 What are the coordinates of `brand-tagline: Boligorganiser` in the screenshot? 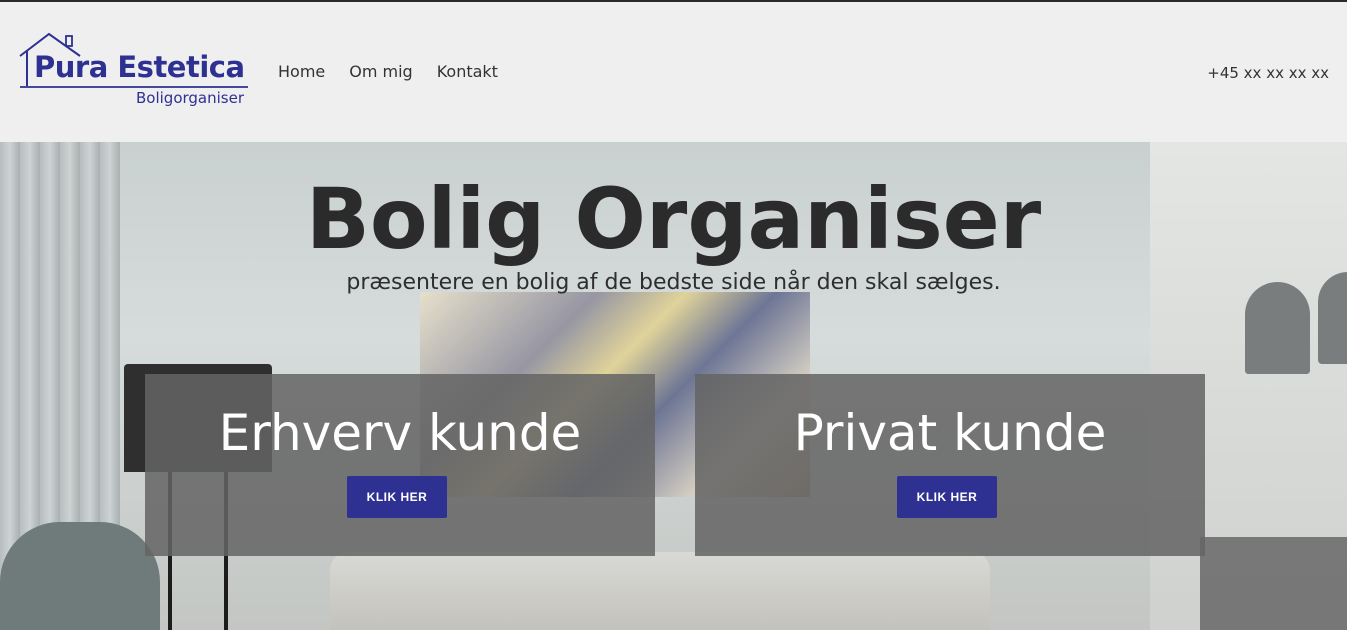 It's located at (190, 98).